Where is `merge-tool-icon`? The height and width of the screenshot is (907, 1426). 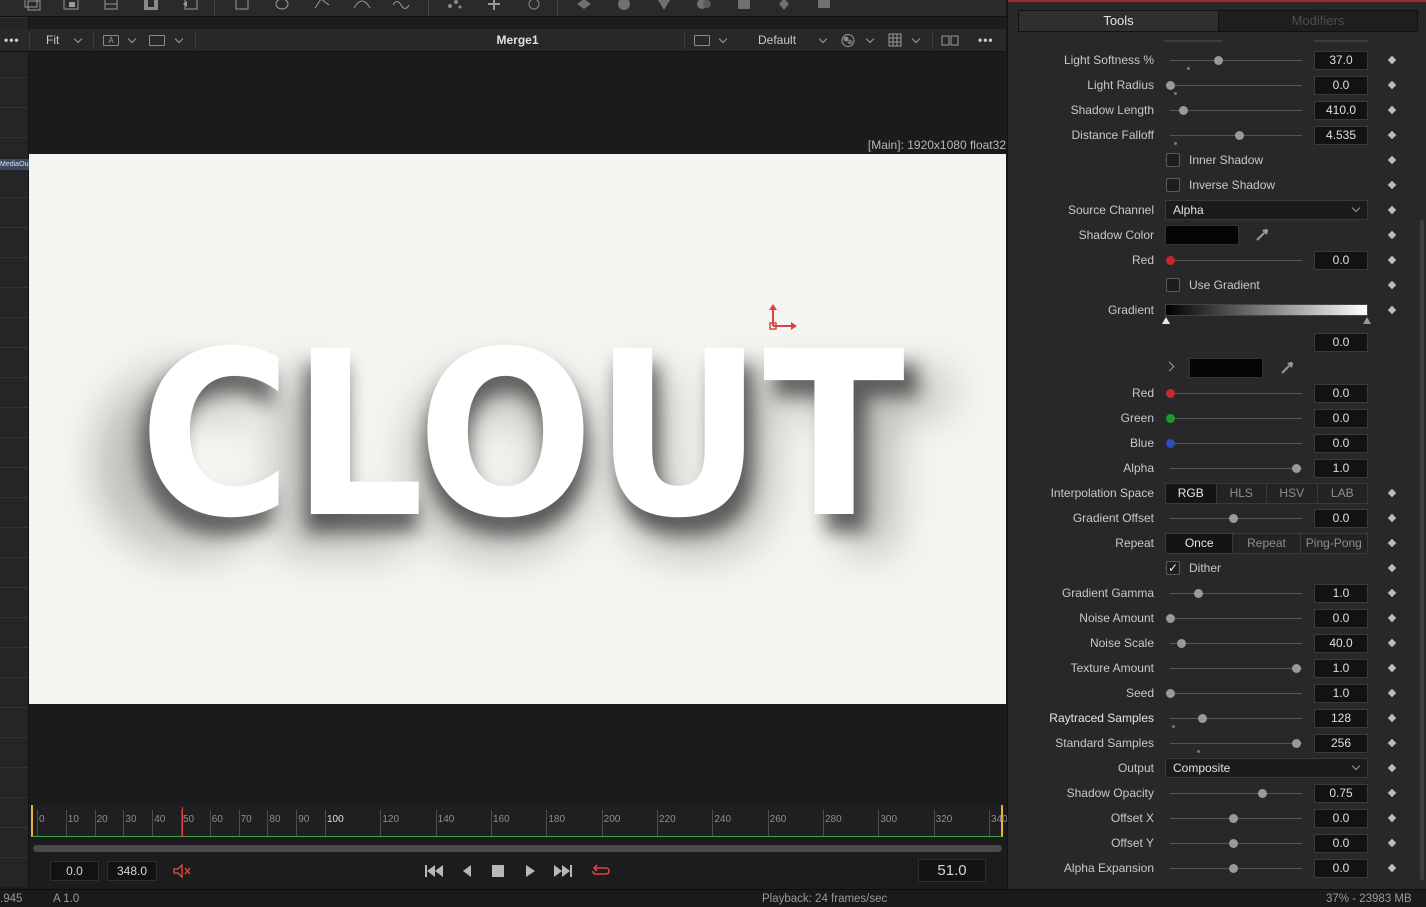
merge-tool-icon is located at coordinates (71, 6).